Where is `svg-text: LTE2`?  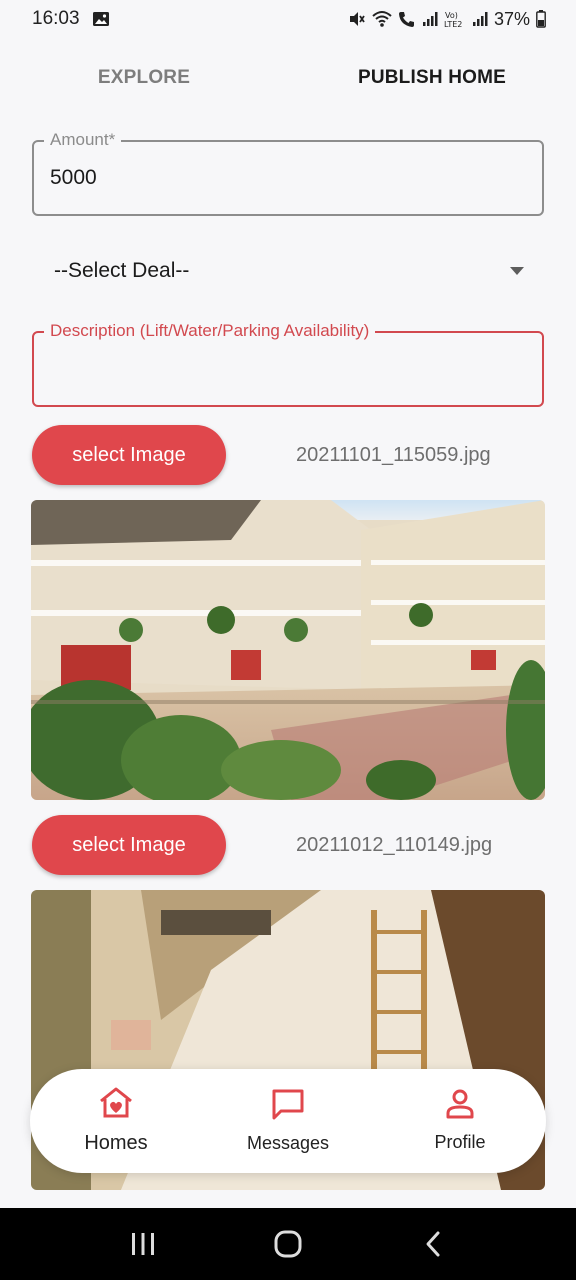
svg-text: LTE2 is located at coordinates (453, 24).